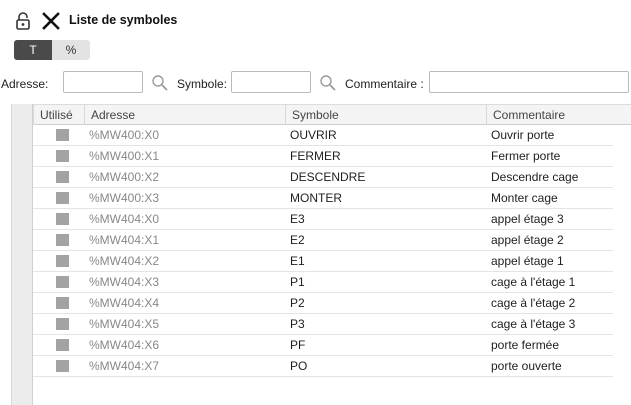  I want to click on symbol-cell: P3, so click(297, 324).